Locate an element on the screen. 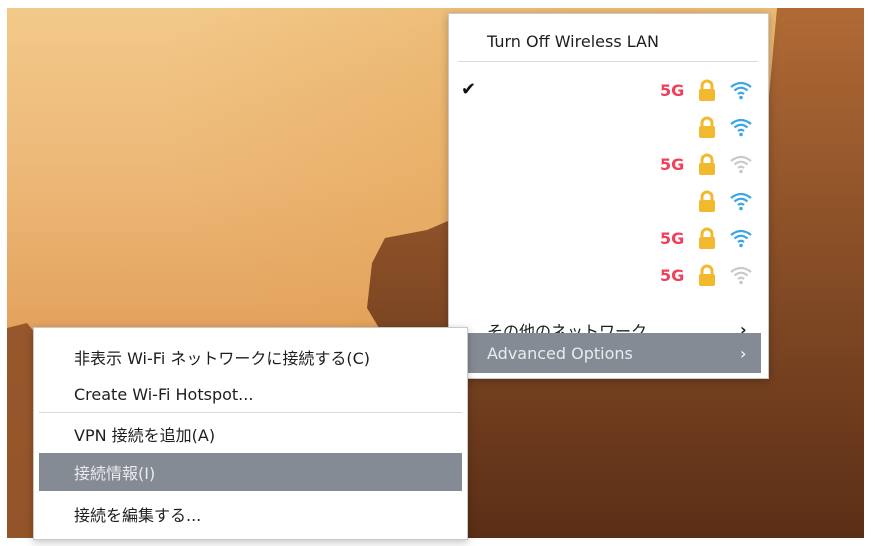 The height and width of the screenshot is (546, 875). turn-off-wireless-label: Turn Off Wireless LAN is located at coordinates (573, 41).